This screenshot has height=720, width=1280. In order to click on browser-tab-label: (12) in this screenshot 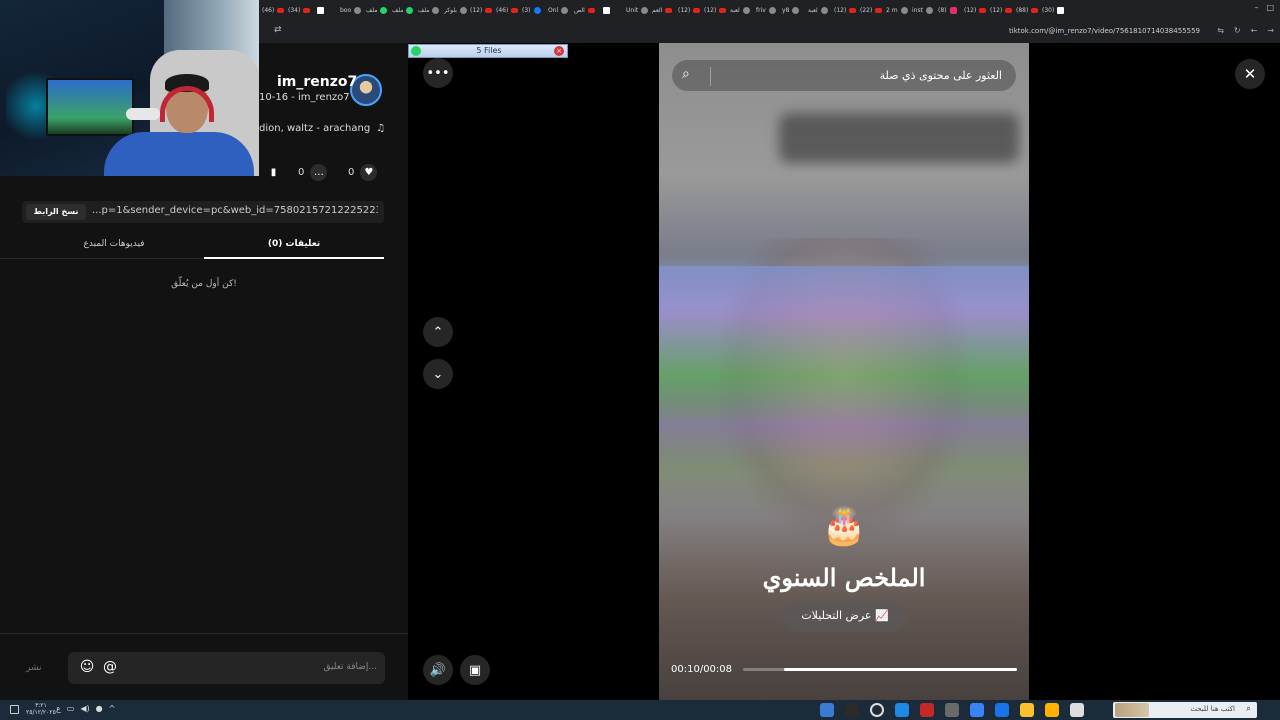, I will do `click(710, 10)`.